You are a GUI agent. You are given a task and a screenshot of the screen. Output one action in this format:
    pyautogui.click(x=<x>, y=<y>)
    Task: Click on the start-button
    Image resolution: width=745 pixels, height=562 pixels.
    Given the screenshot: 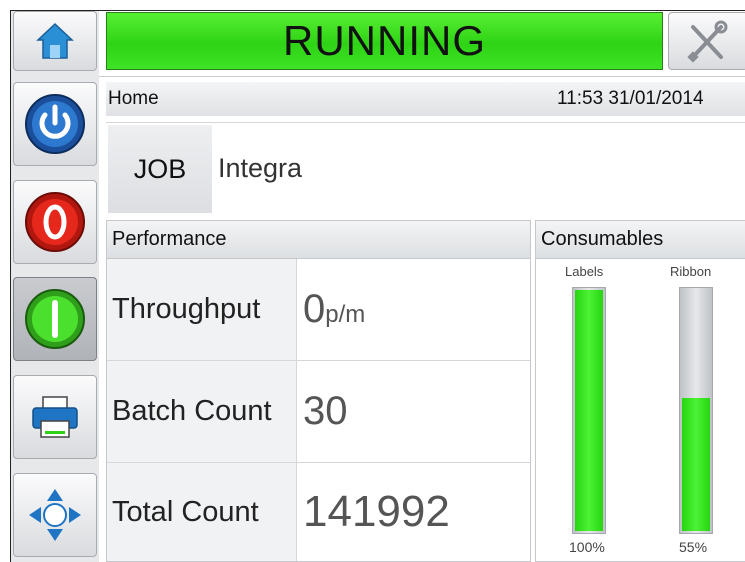 What is the action you would take?
    pyautogui.click(x=55, y=319)
    